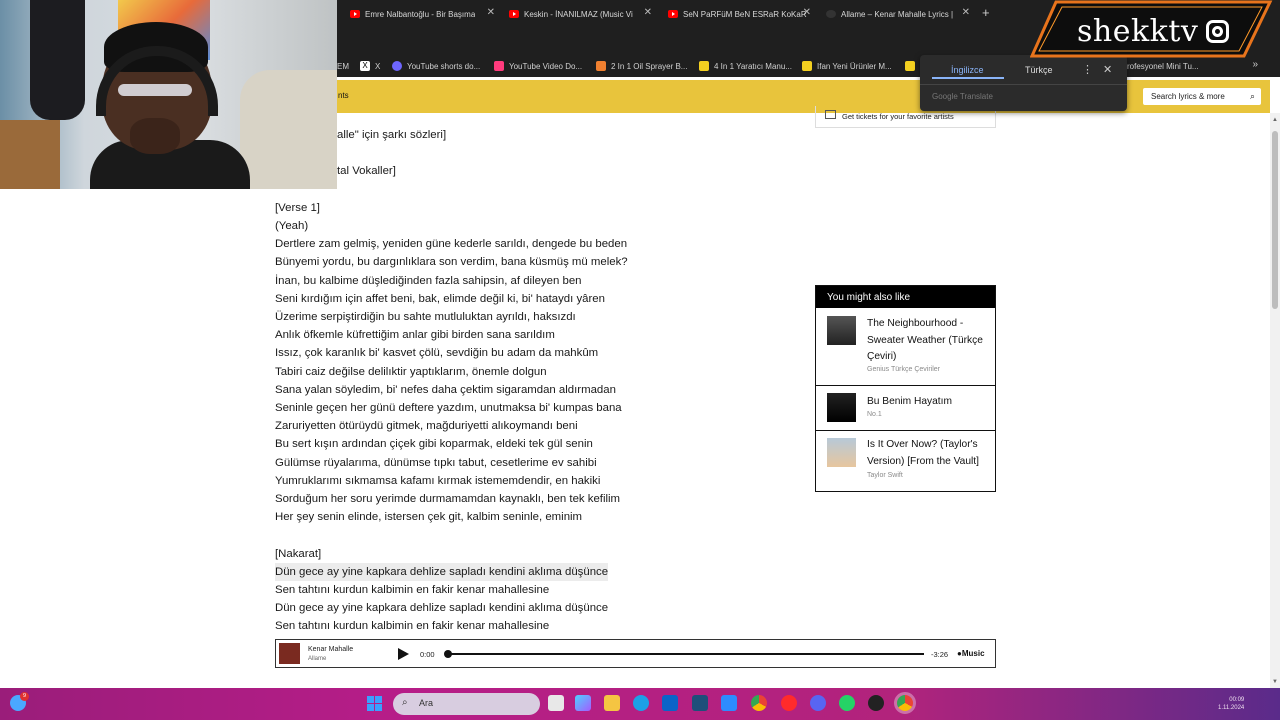 This screenshot has width=1280, height=720. Describe the element at coordinates (905, 297) in the screenshot. I see `panel-heading: You might also like` at that location.